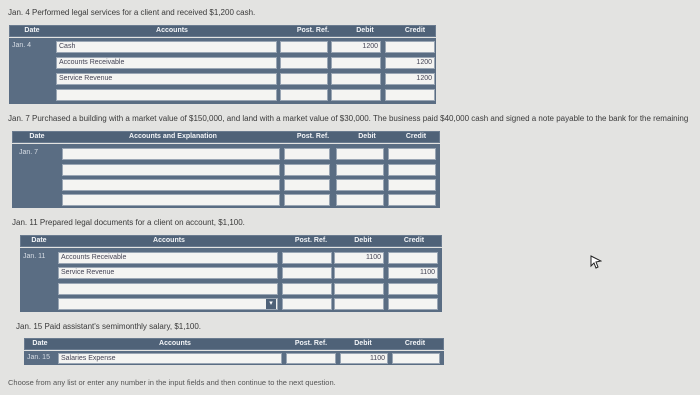 This screenshot has height=395, width=700. Describe the element at coordinates (22, 45) in the screenshot. I see `row-date: Jan. 4` at that location.